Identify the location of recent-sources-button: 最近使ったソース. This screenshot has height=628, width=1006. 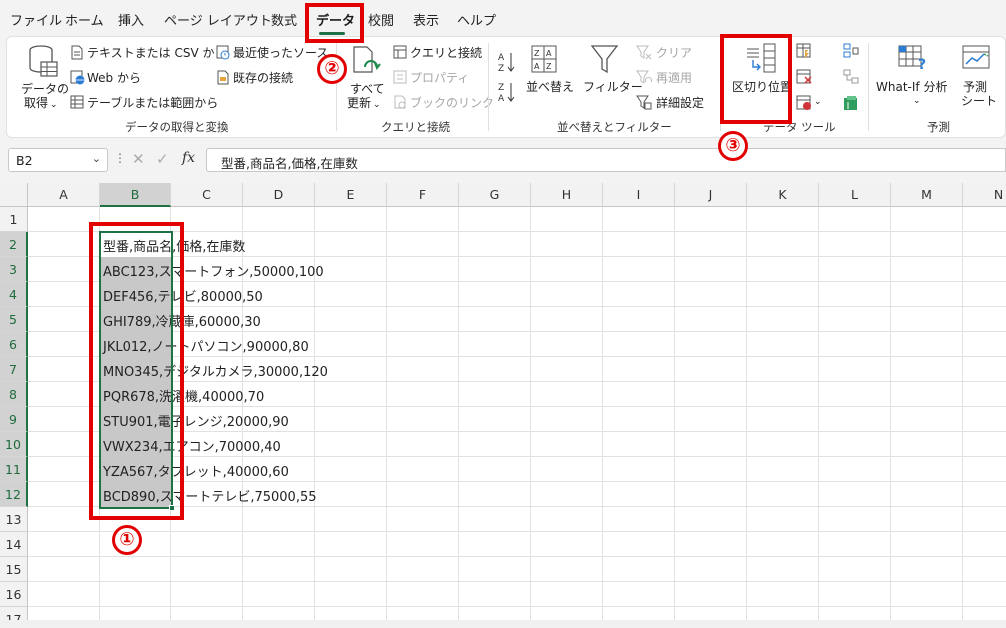
(280, 53).